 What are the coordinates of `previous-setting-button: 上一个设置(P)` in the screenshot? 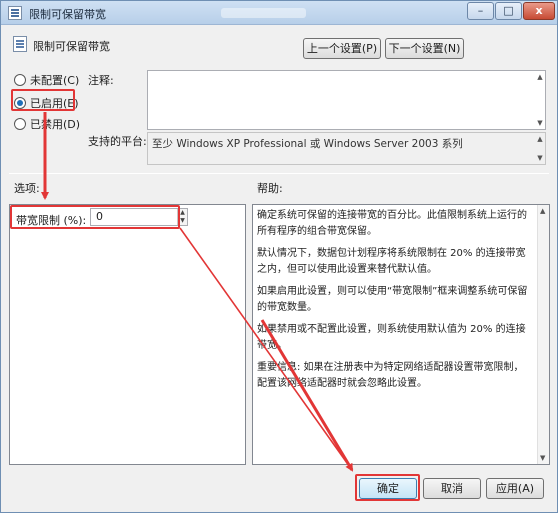 It's located at (342, 48).